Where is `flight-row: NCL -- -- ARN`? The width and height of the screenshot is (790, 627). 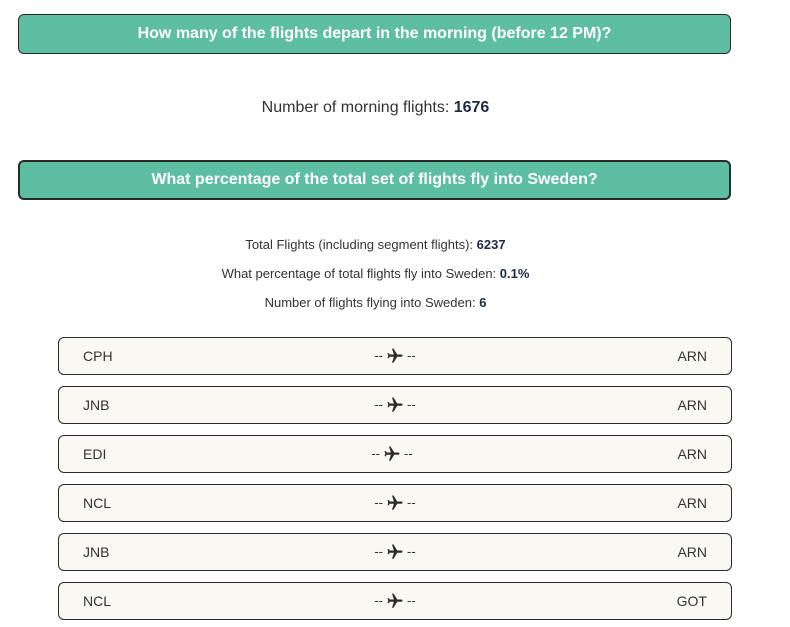 flight-row: NCL -- -- ARN is located at coordinates (395, 503).